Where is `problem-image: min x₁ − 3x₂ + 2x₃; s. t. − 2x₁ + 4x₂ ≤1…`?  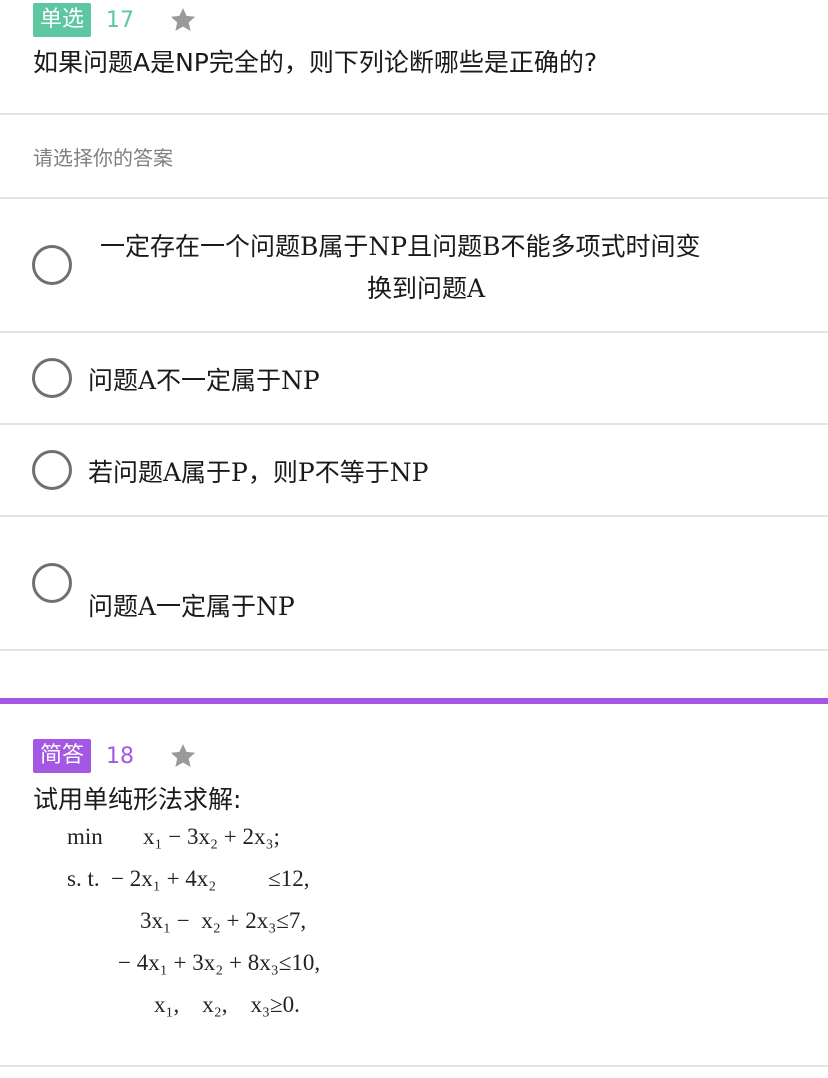 problem-image: min x₁ − 3x₂ + 2x₃; s. t. − 2x₁ + 4x₂ ≤1… is located at coordinates (235, 923).